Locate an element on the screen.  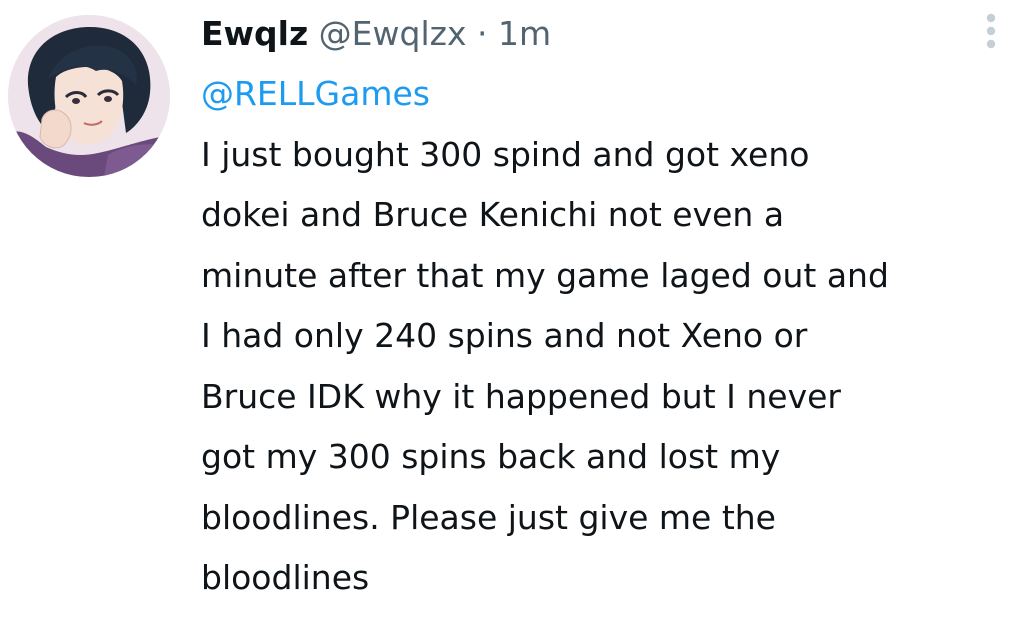
avatar-image is located at coordinates (89, 96).